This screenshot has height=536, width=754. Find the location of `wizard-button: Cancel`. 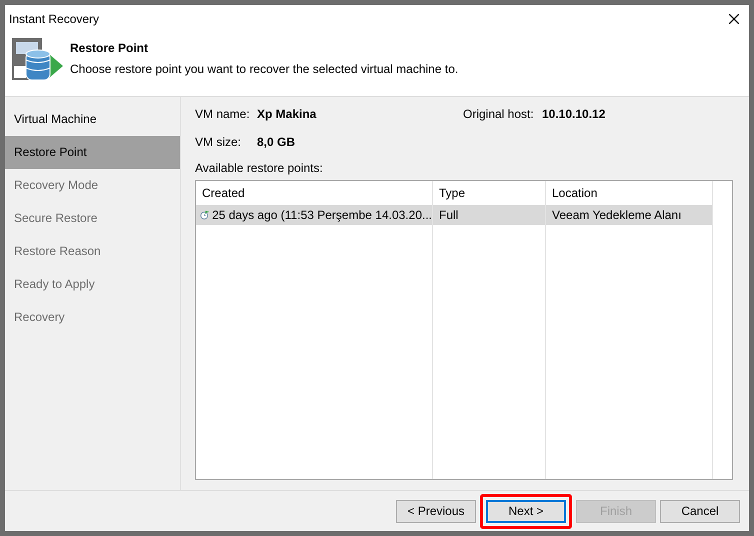

wizard-button: Cancel is located at coordinates (700, 511).